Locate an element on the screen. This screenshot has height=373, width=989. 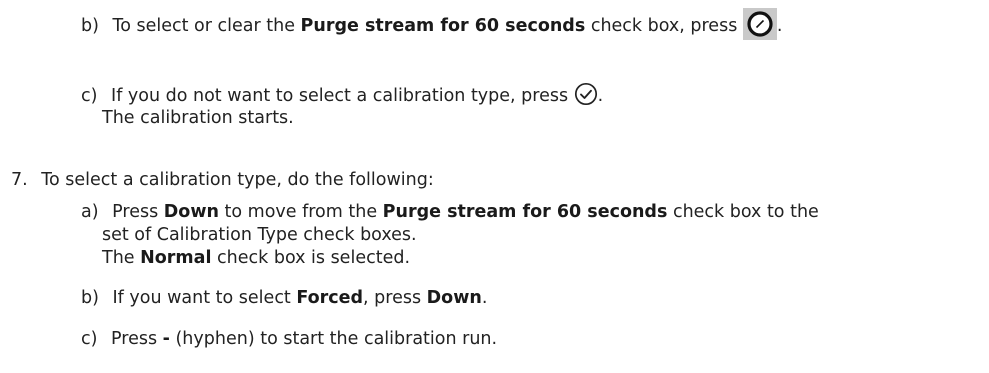
step-text: , press is located at coordinates (395, 298).